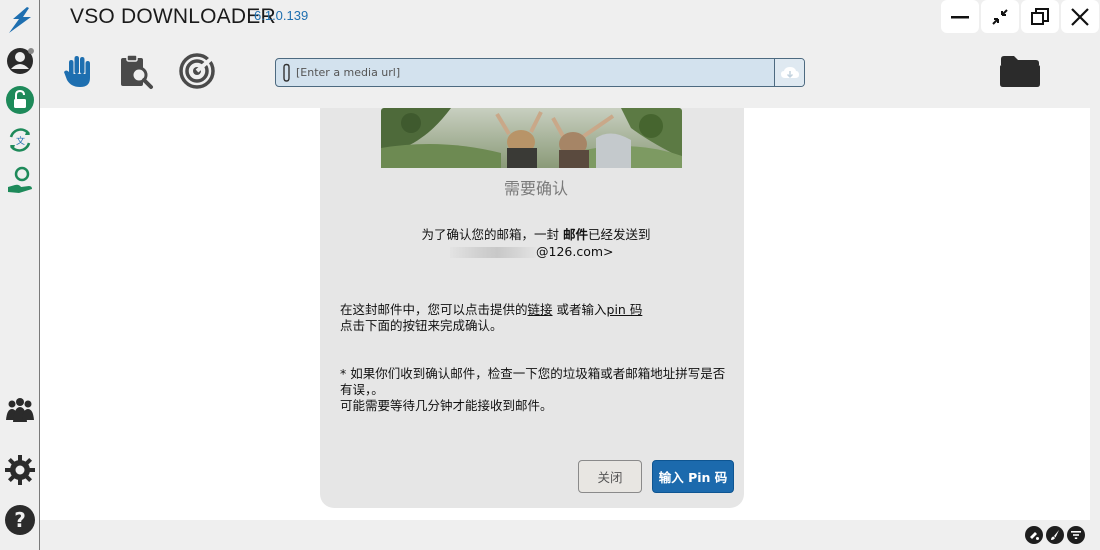 The image size is (1100, 550). What do you see at coordinates (20, 60) in the screenshot?
I see `account-icon` at bounding box center [20, 60].